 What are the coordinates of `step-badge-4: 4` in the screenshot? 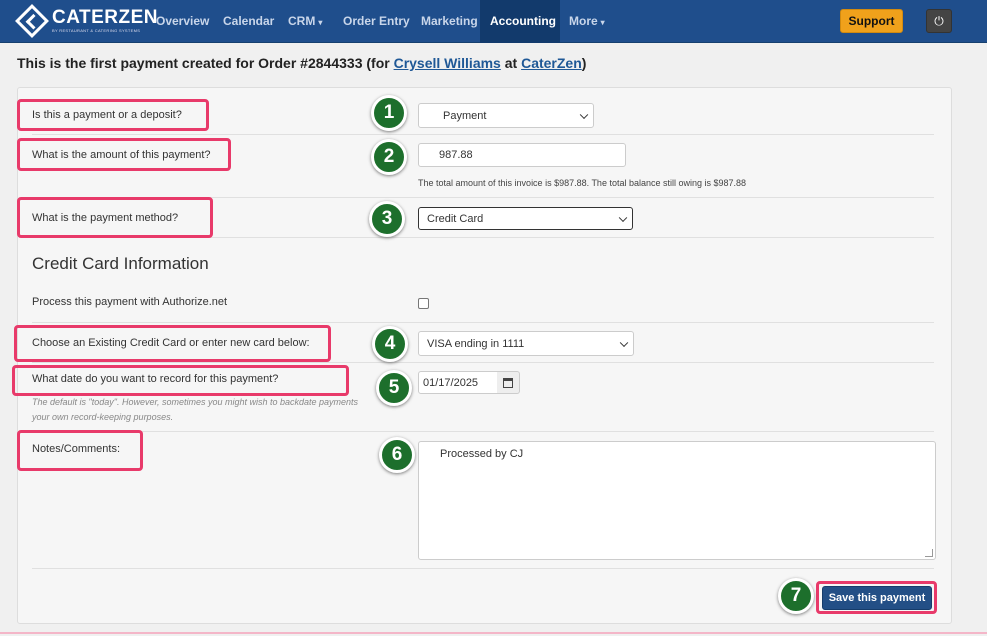 It's located at (390, 344).